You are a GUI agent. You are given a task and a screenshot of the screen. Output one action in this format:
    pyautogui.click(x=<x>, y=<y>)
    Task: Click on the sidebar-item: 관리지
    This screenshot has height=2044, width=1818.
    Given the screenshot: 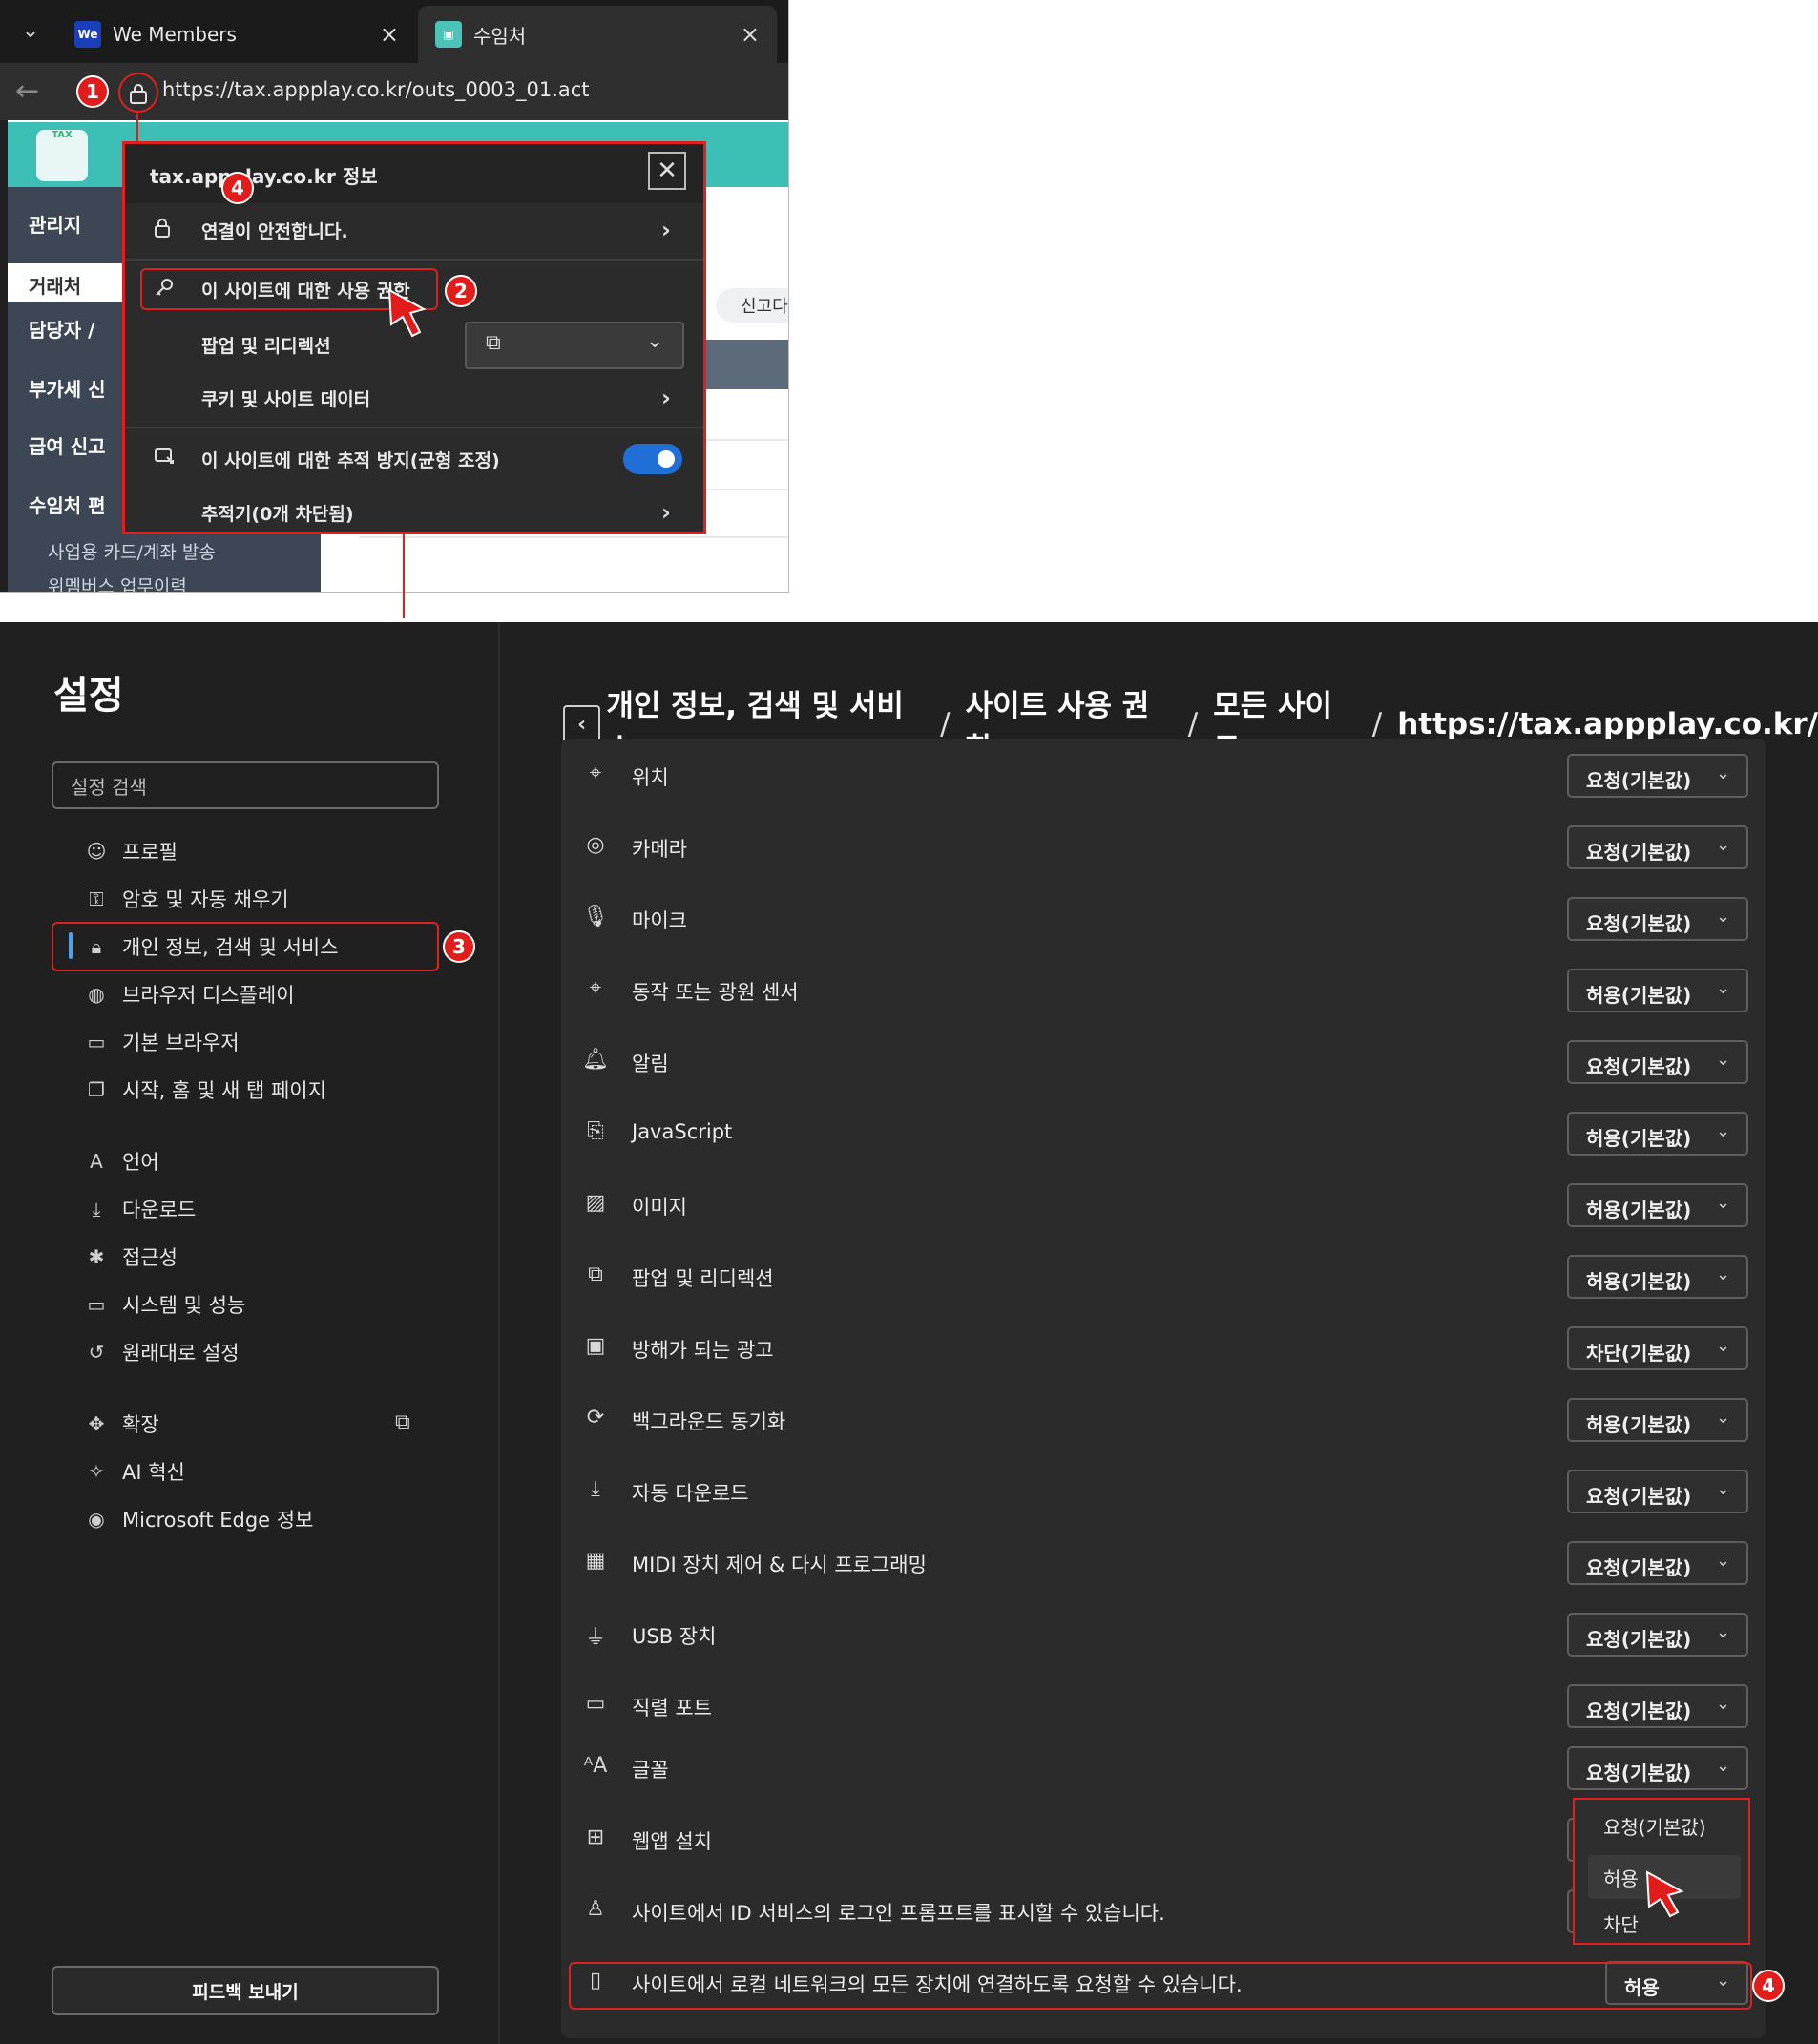 What is the action you would take?
    pyautogui.click(x=55, y=224)
    